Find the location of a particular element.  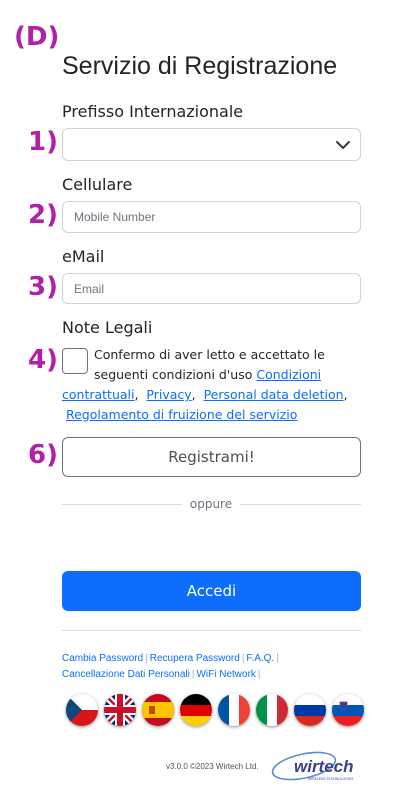

email-field is located at coordinates (211, 288).